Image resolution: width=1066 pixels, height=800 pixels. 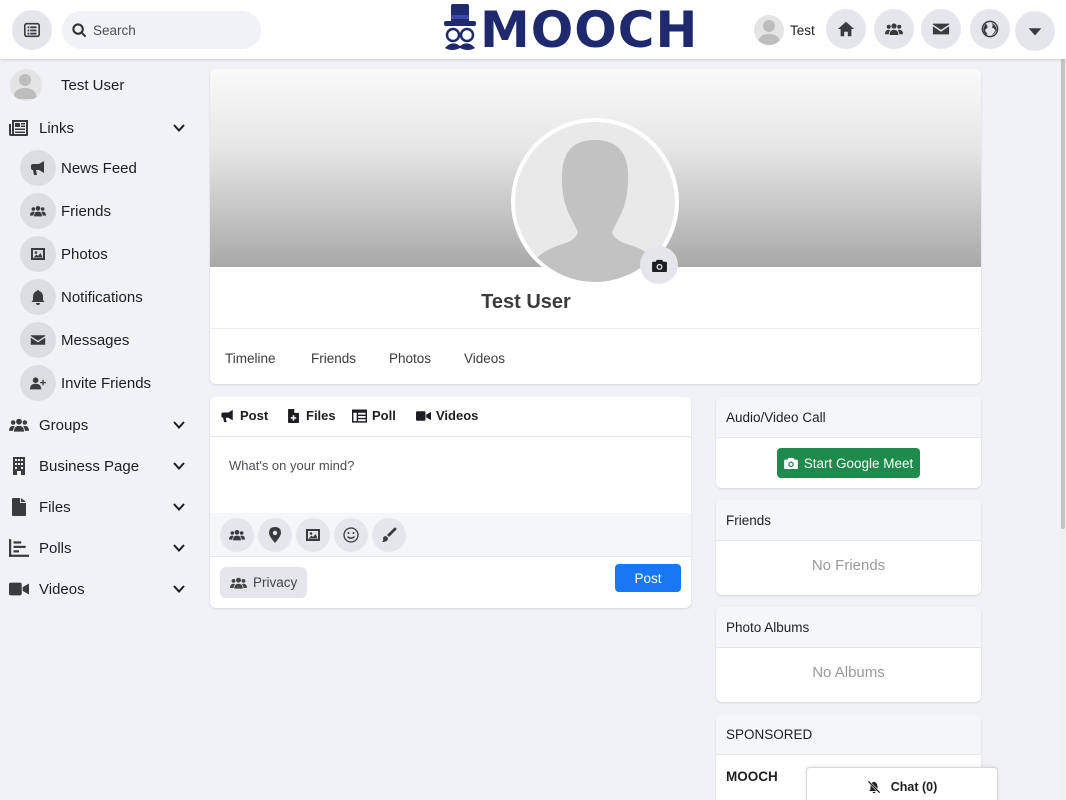 I want to click on sidebar-section-label: Videos, so click(x=62, y=589).